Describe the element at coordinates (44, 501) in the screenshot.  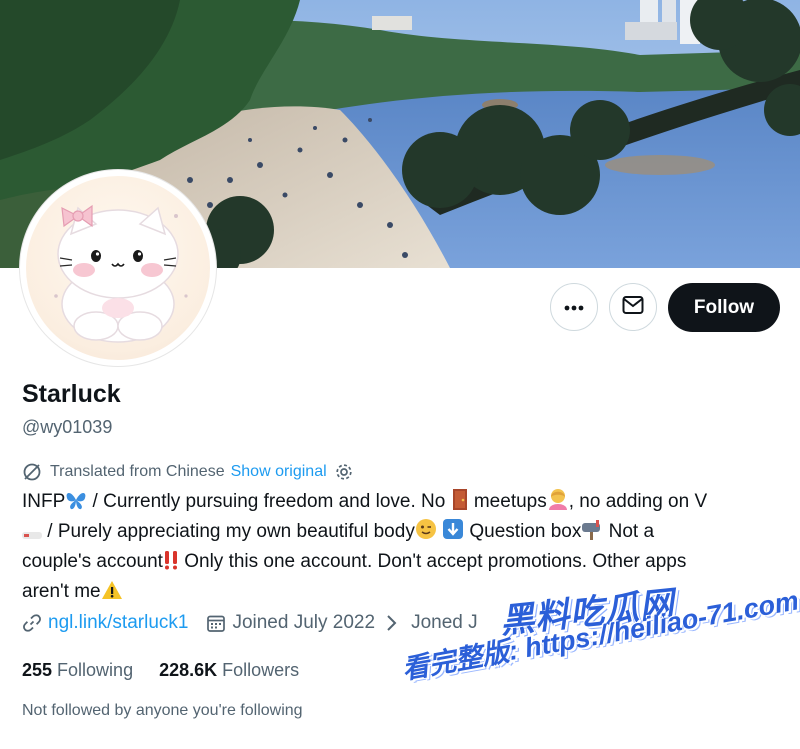
I see `bio-text: INFP` at that location.